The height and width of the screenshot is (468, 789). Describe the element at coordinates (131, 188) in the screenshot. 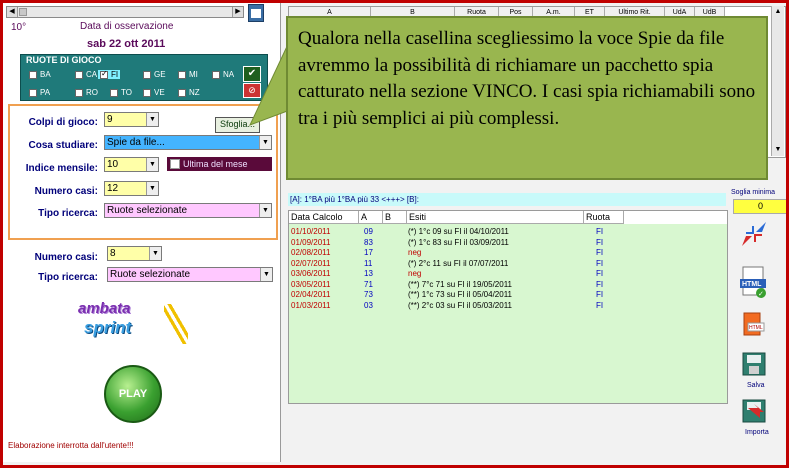

I see `numcasi-select: 12 ▼` at that location.